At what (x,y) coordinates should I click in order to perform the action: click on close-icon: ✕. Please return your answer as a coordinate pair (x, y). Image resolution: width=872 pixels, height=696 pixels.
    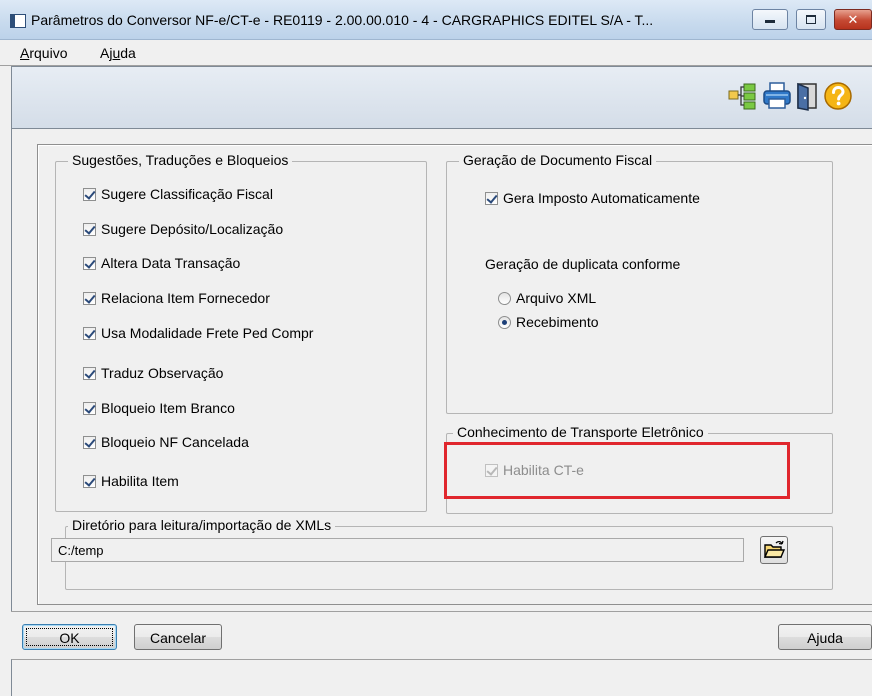
    Looking at the image, I should click on (853, 19).